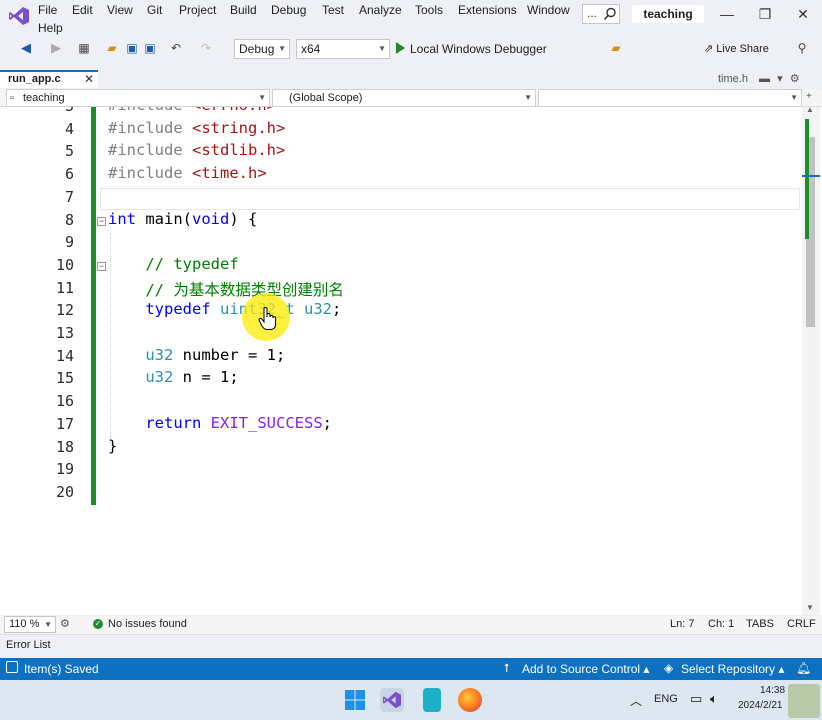 This screenshot has width=822, height=720. Describe the element at coordinates (732, 669) in the screenshot. I see `select-repository: Select Repository ▴` at that location.